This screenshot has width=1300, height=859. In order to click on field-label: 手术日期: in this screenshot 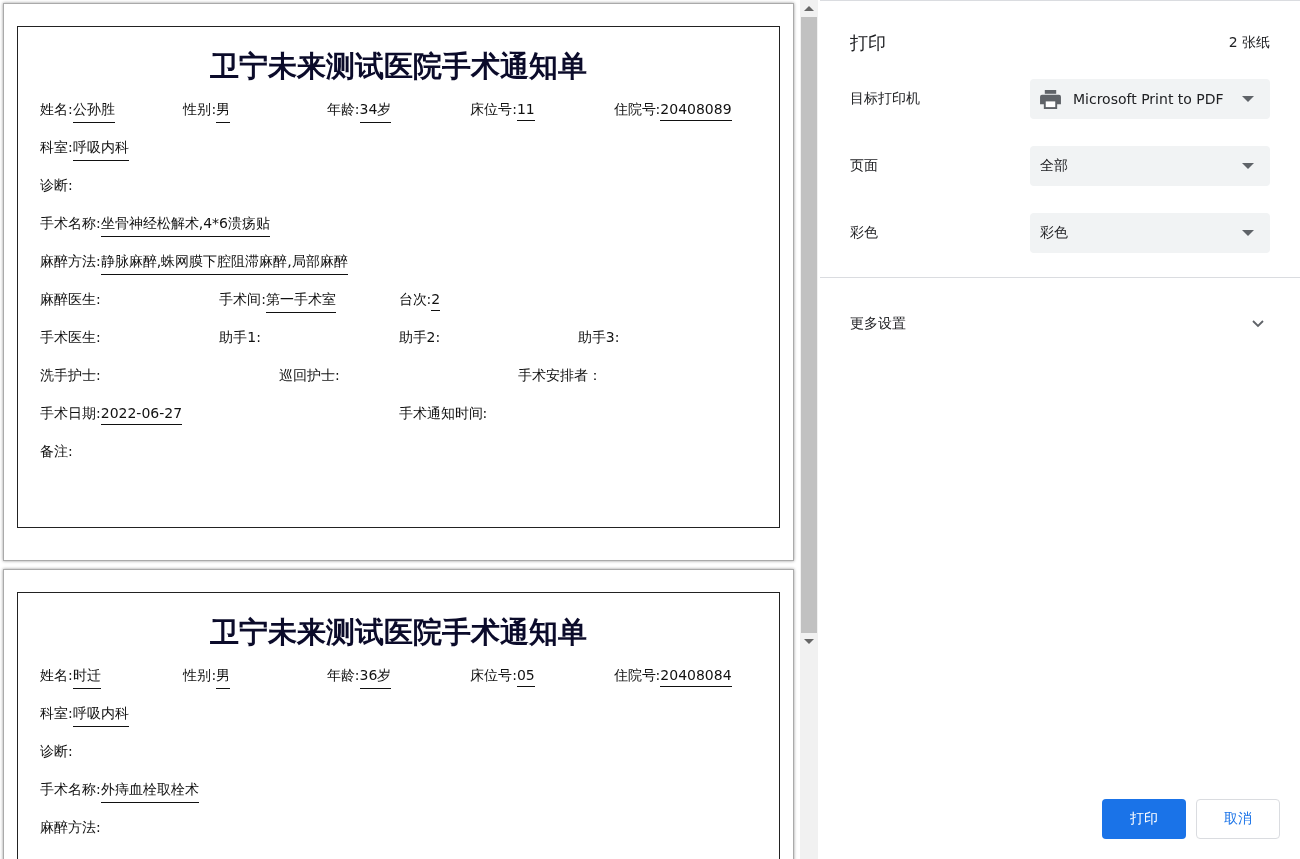, I will do `click(70, 414)`.